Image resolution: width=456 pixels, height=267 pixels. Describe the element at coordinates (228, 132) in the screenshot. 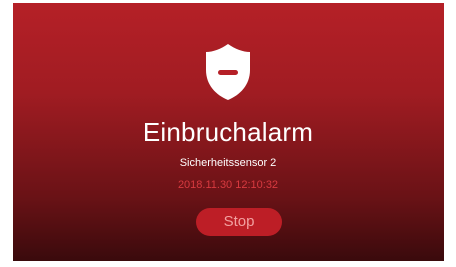

I see `alarm-title: Einbruchalarm` at that location.